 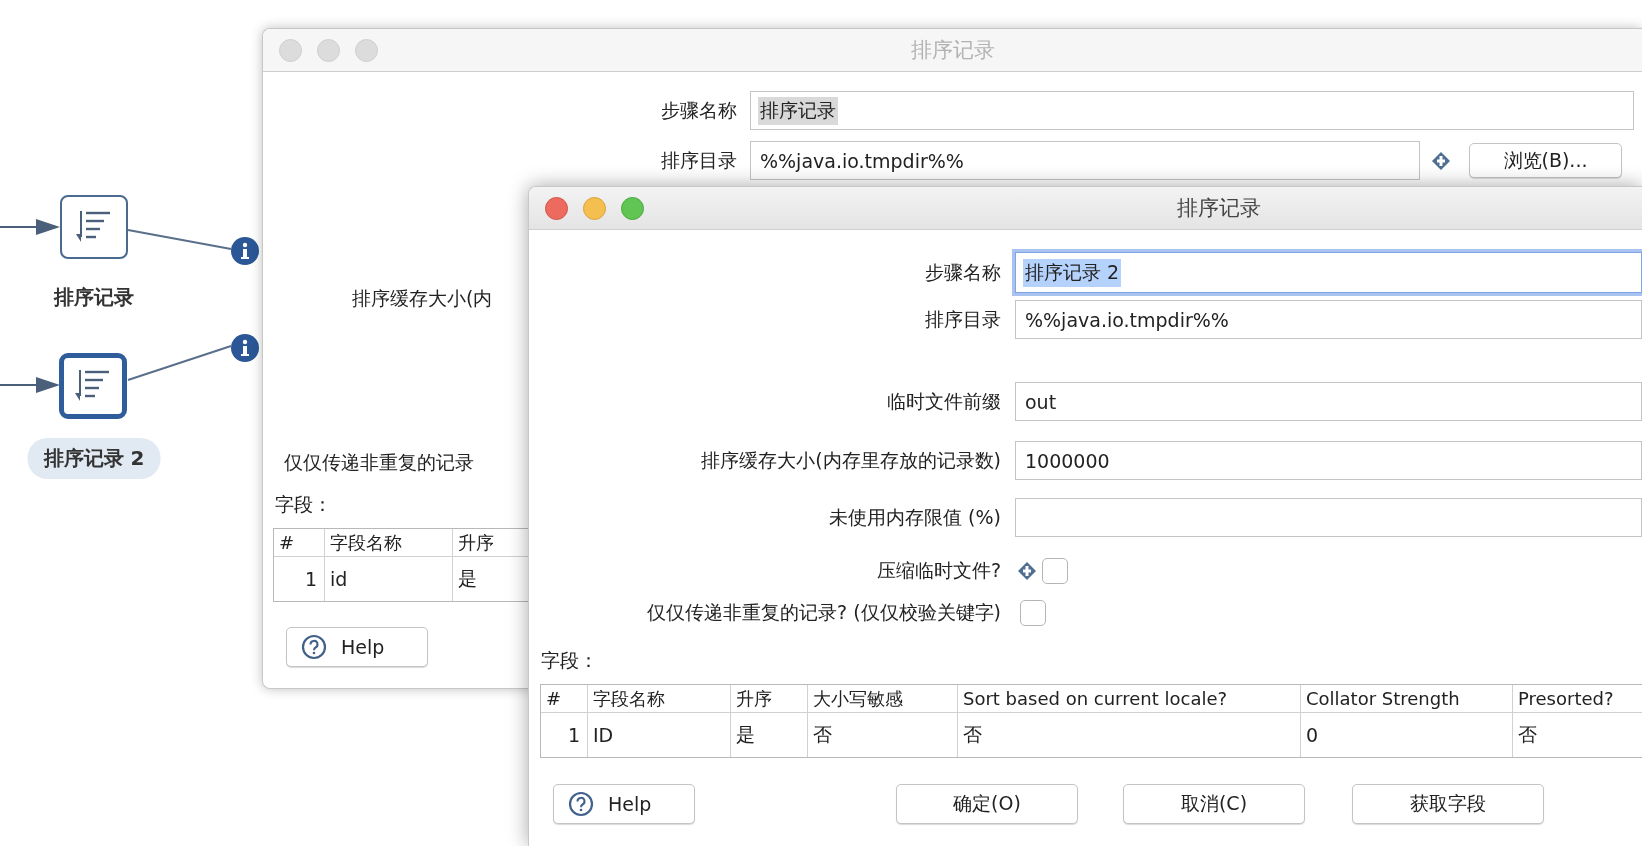 I want to click on field-label: 仅仅传递非重复的记录, so click(x=379, y=462).